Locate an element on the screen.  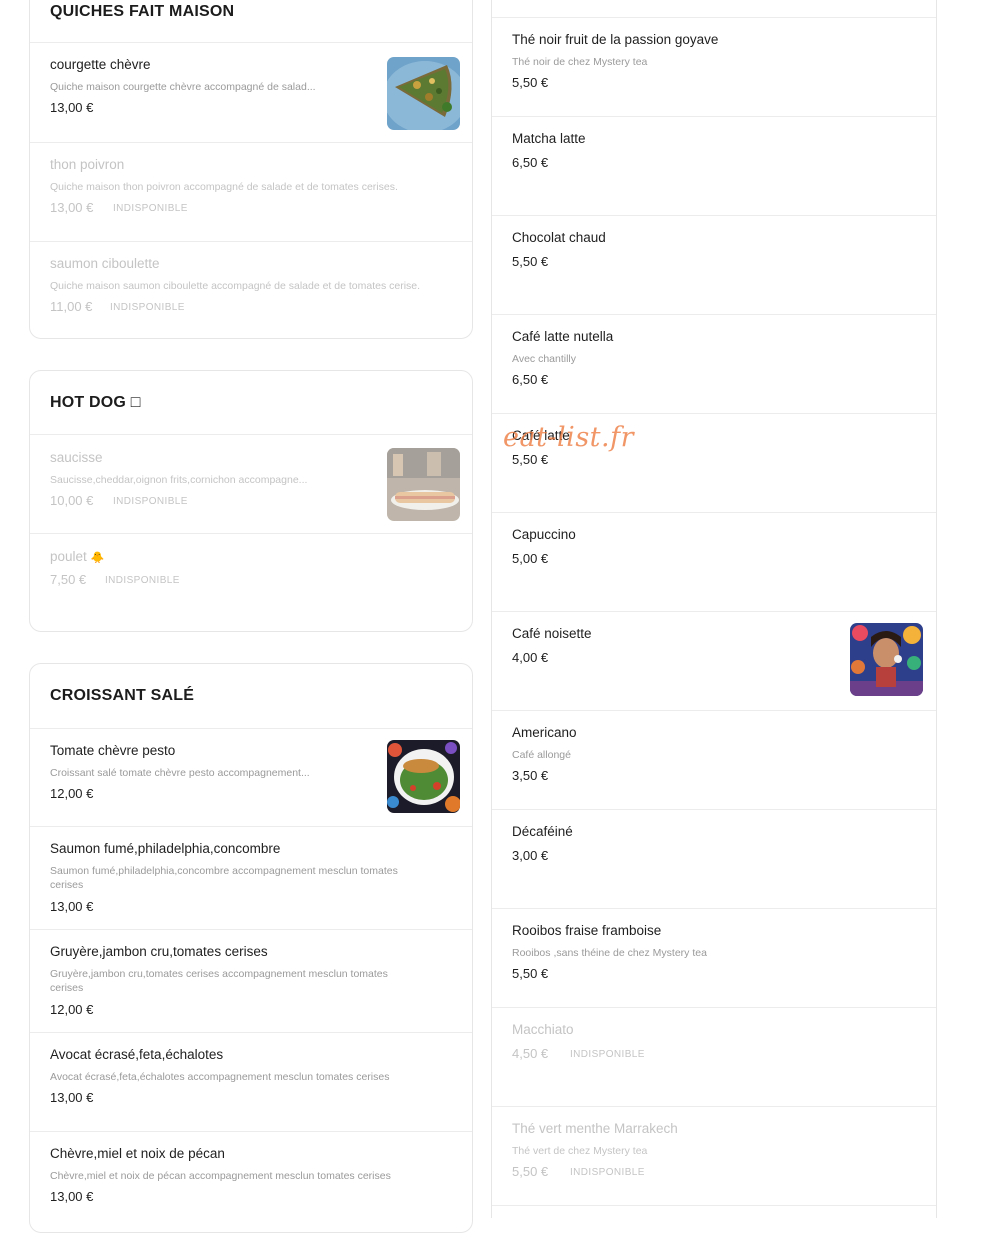
menu-item: Capuccino 5,00 € is located at coordinates (714, 562).